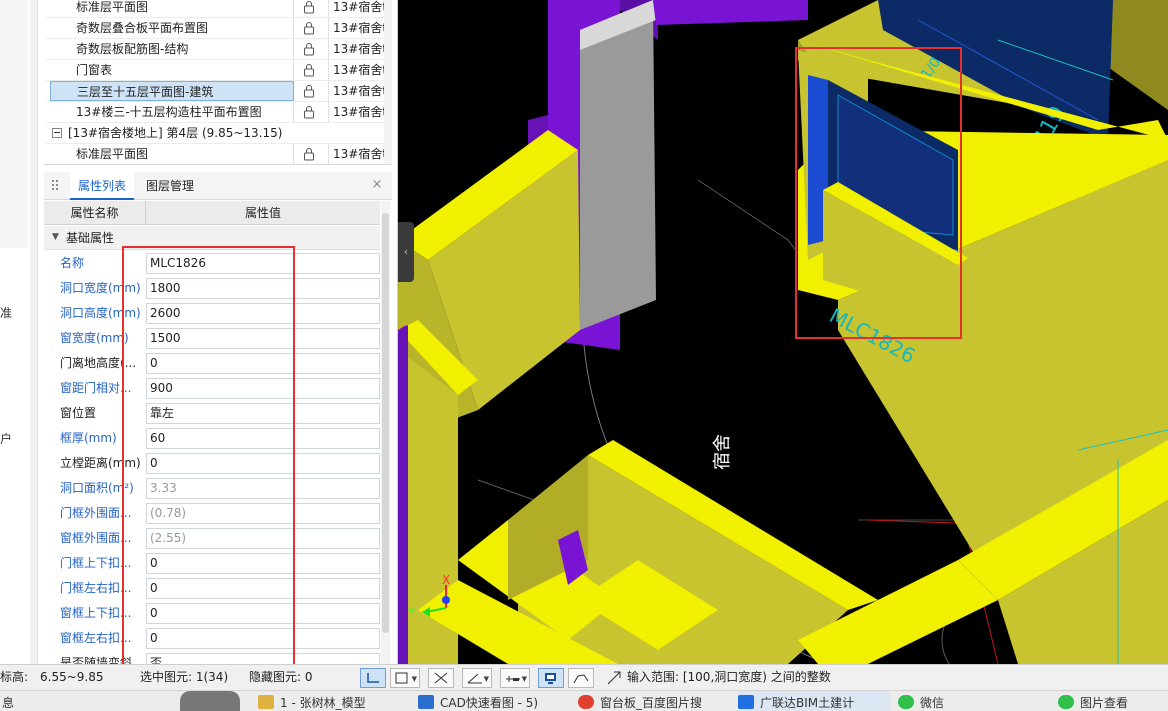 This screenshot has height=711, width=1168. I want to click on property-row: 立樘距离(mm) 0, so click(212, 463).